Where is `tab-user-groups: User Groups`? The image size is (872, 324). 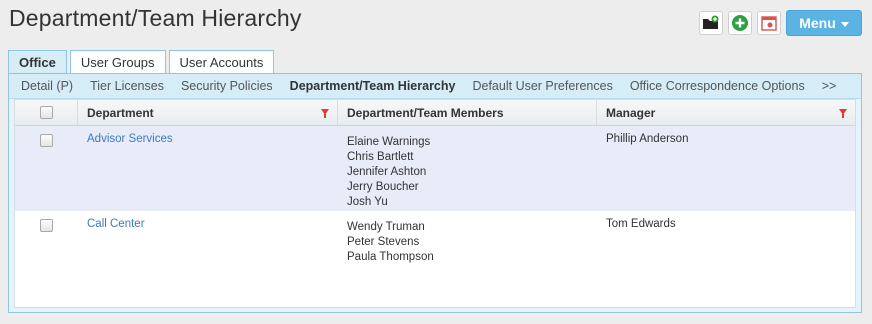 tab-user-groups: User Groups is located at coordinates (117, 61).